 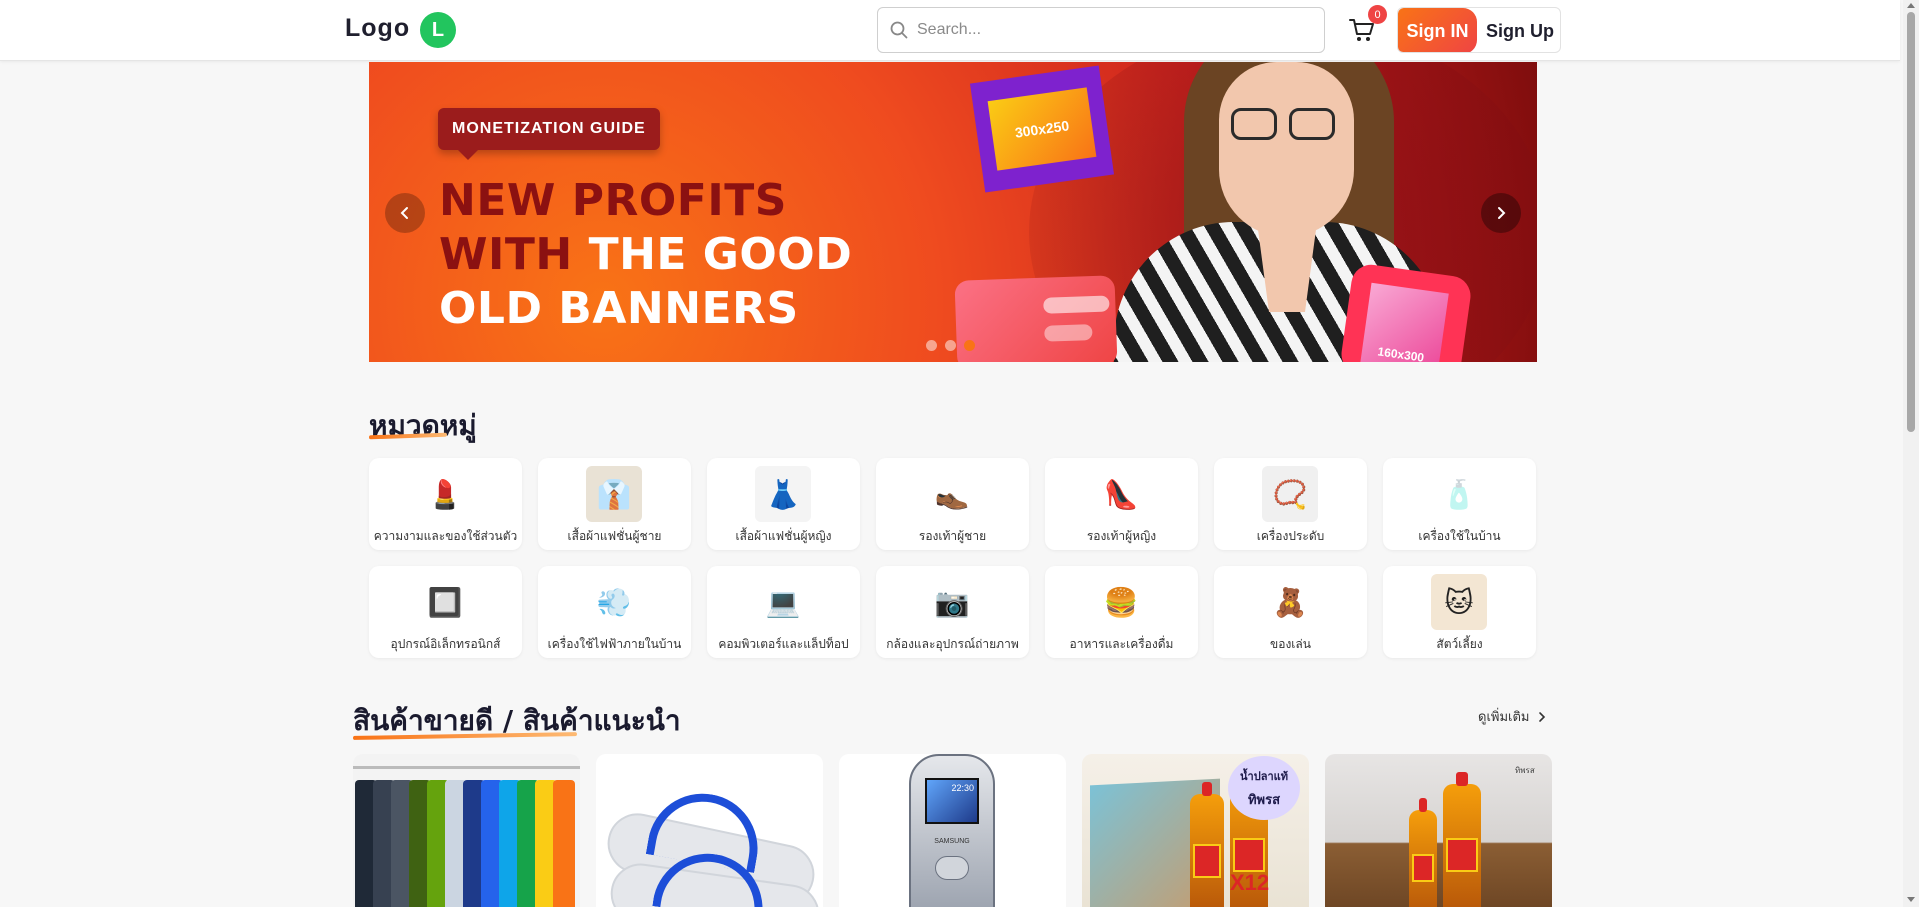 What do you see at coordinates (952, 644) in the screenshot?
I see `category-label: กล้องและอุปกรณ์ถ่ายภาพ` at bounding box center [952, 644].